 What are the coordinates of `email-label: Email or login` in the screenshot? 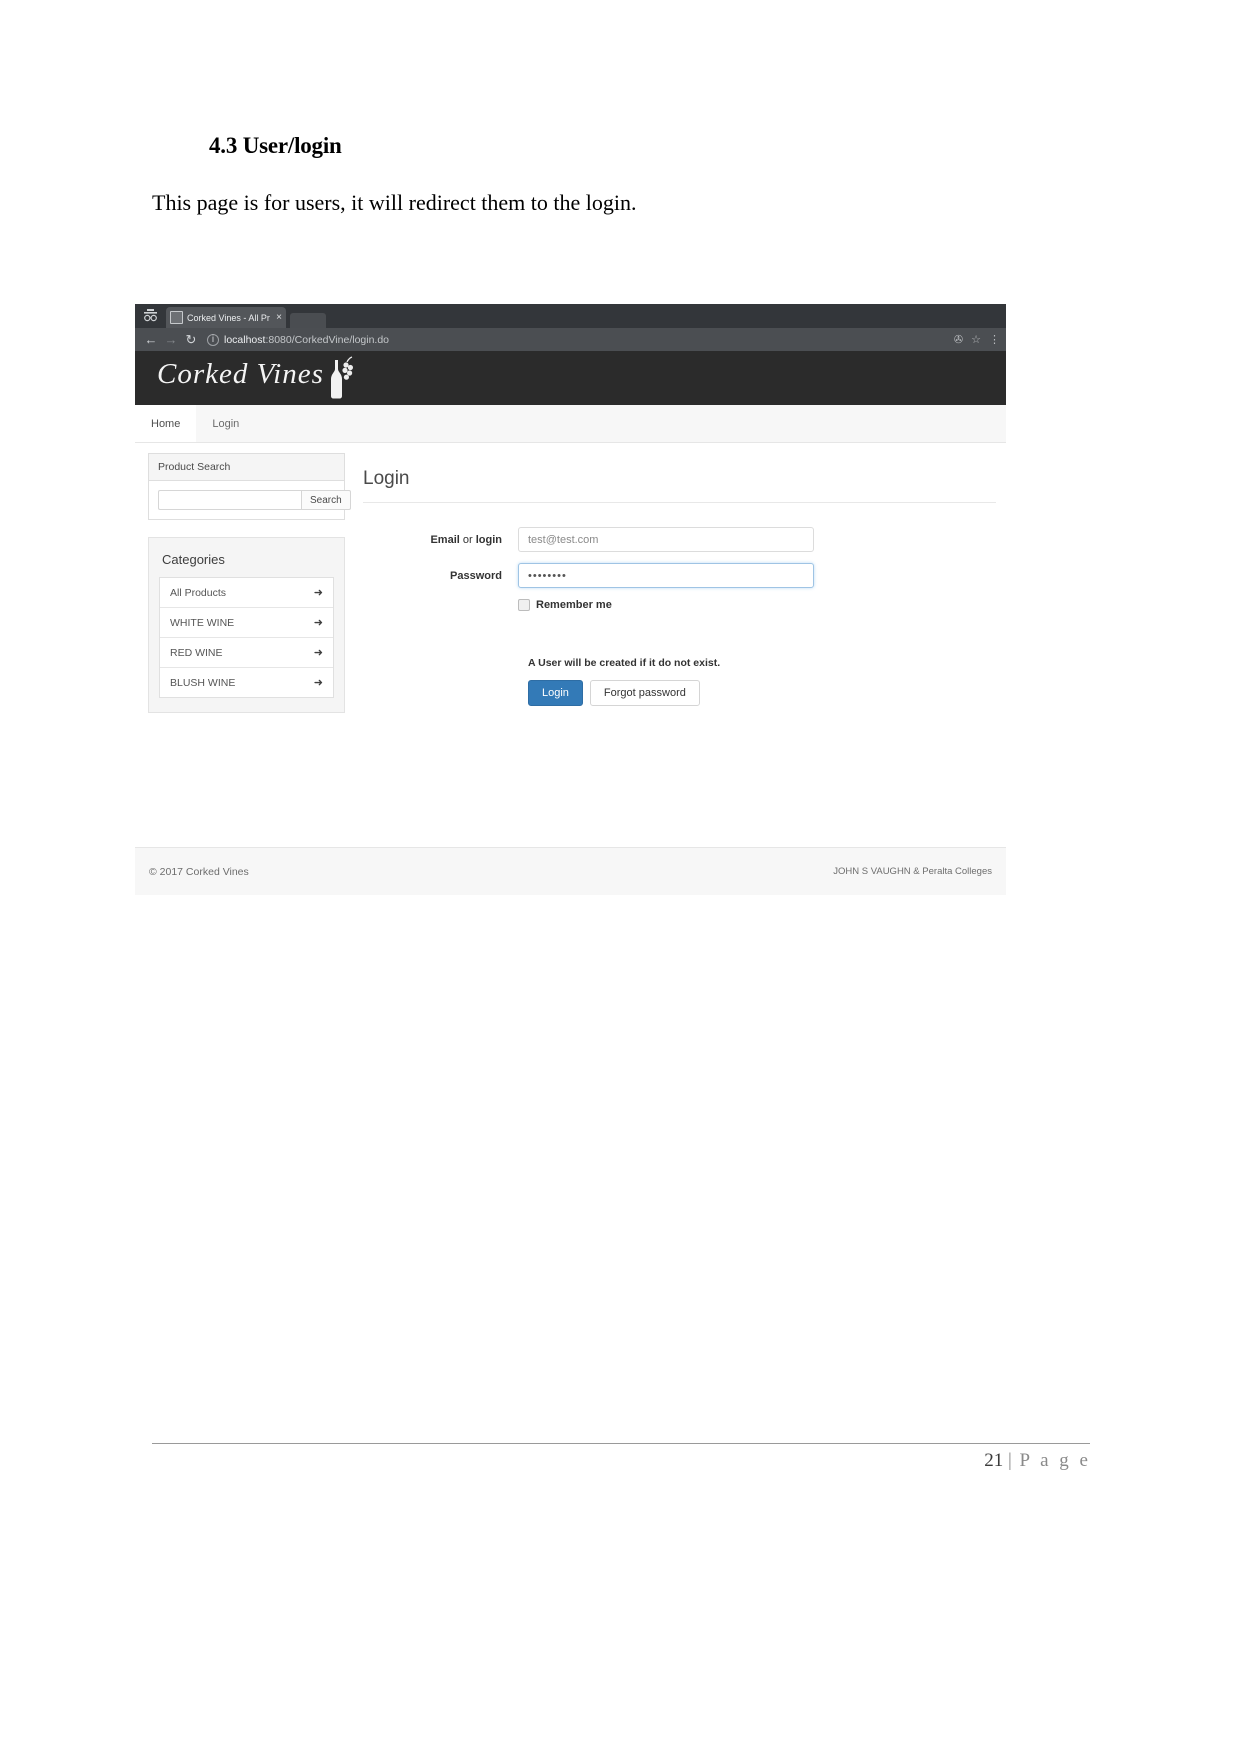 It's located at (440, 540).